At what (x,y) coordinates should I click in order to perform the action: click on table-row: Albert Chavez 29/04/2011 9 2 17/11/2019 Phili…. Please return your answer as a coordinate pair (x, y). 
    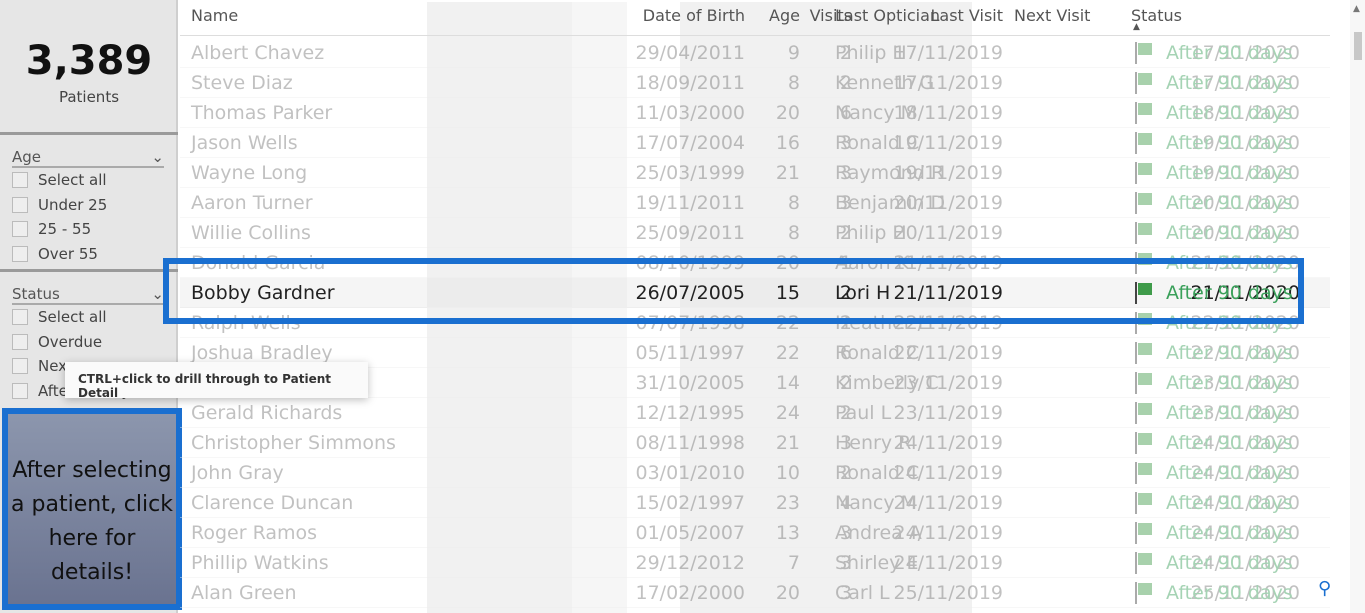
    Looking at the image, I should click on (755, 53).